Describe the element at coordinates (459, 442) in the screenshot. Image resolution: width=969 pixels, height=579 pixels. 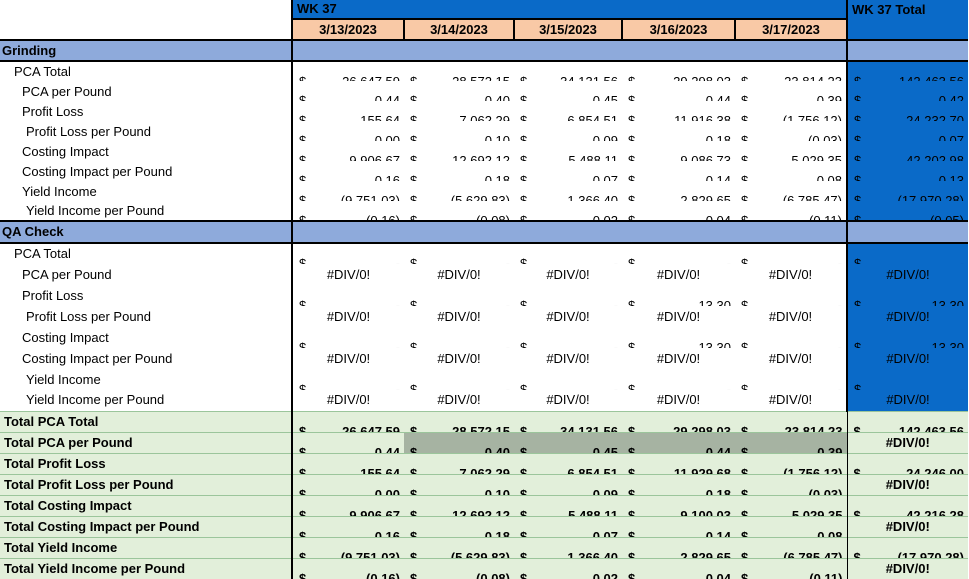
I see `total-value-cell: $0.40` at that location.